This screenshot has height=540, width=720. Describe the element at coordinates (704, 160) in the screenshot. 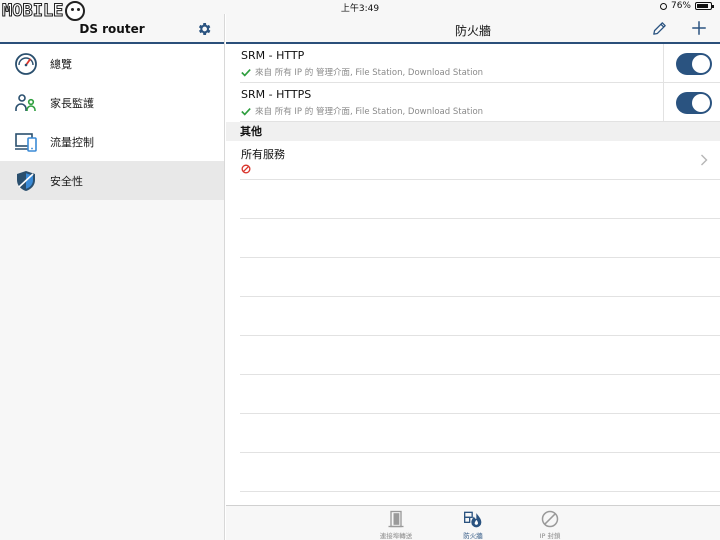

I see `chevron-right-icon` at that location.